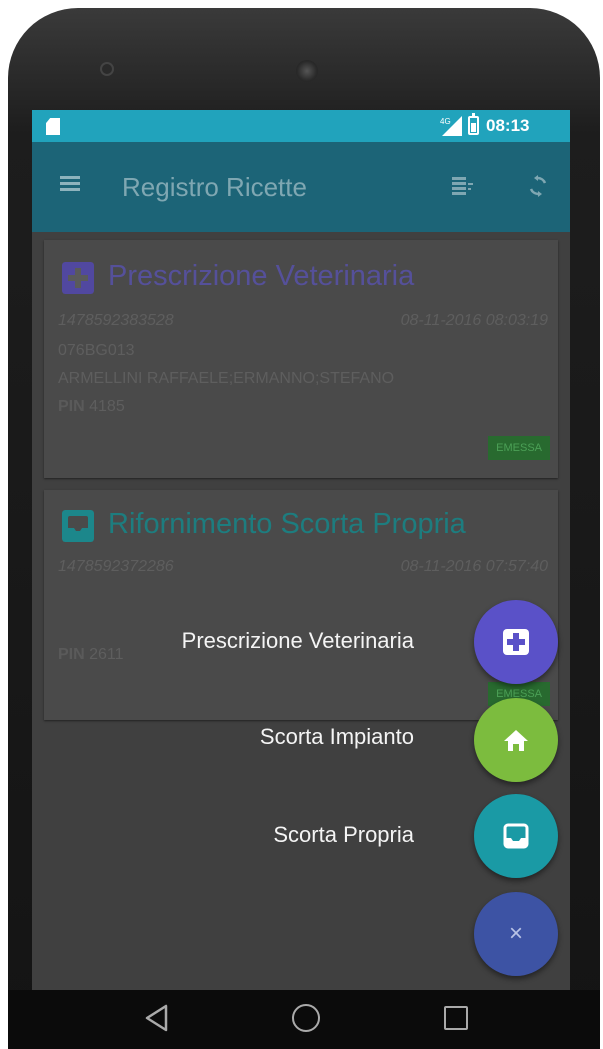 Image resolution: width=603 pixels, height=1049 pixels. What do you see at coordinates (116, 566) in the screenshot?
I see `recipe-id: 1478592372286` at bounding box center [116, 566].